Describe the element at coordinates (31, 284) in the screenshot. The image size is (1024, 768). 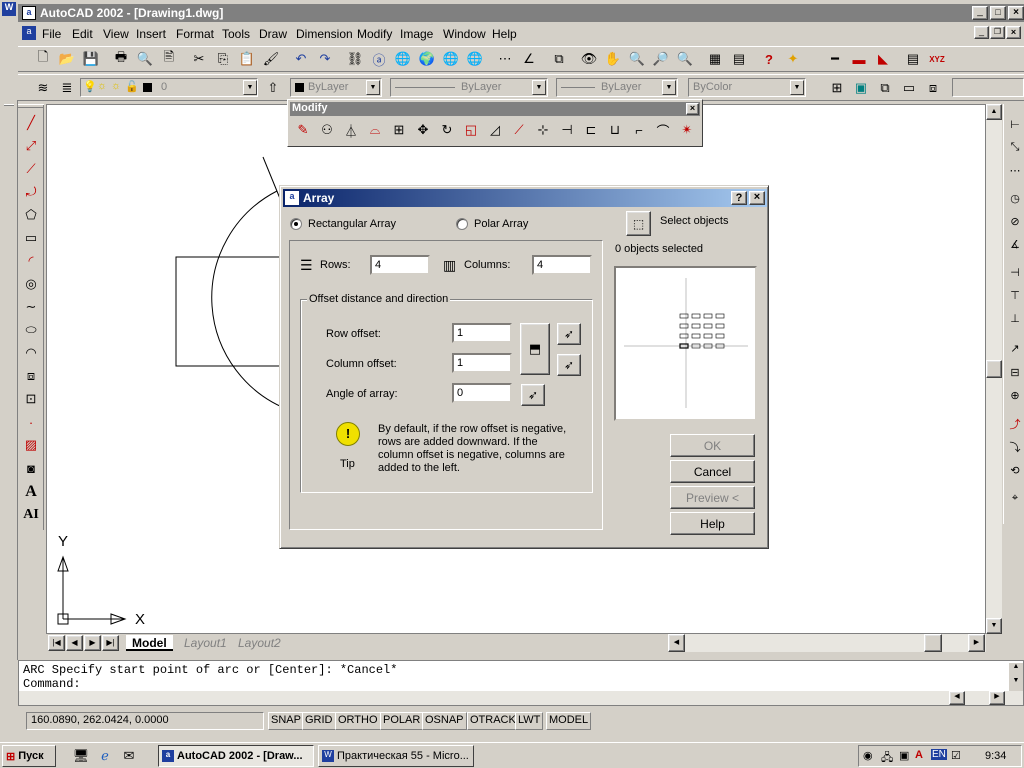
I see `circle-icon: ◎` at that location.